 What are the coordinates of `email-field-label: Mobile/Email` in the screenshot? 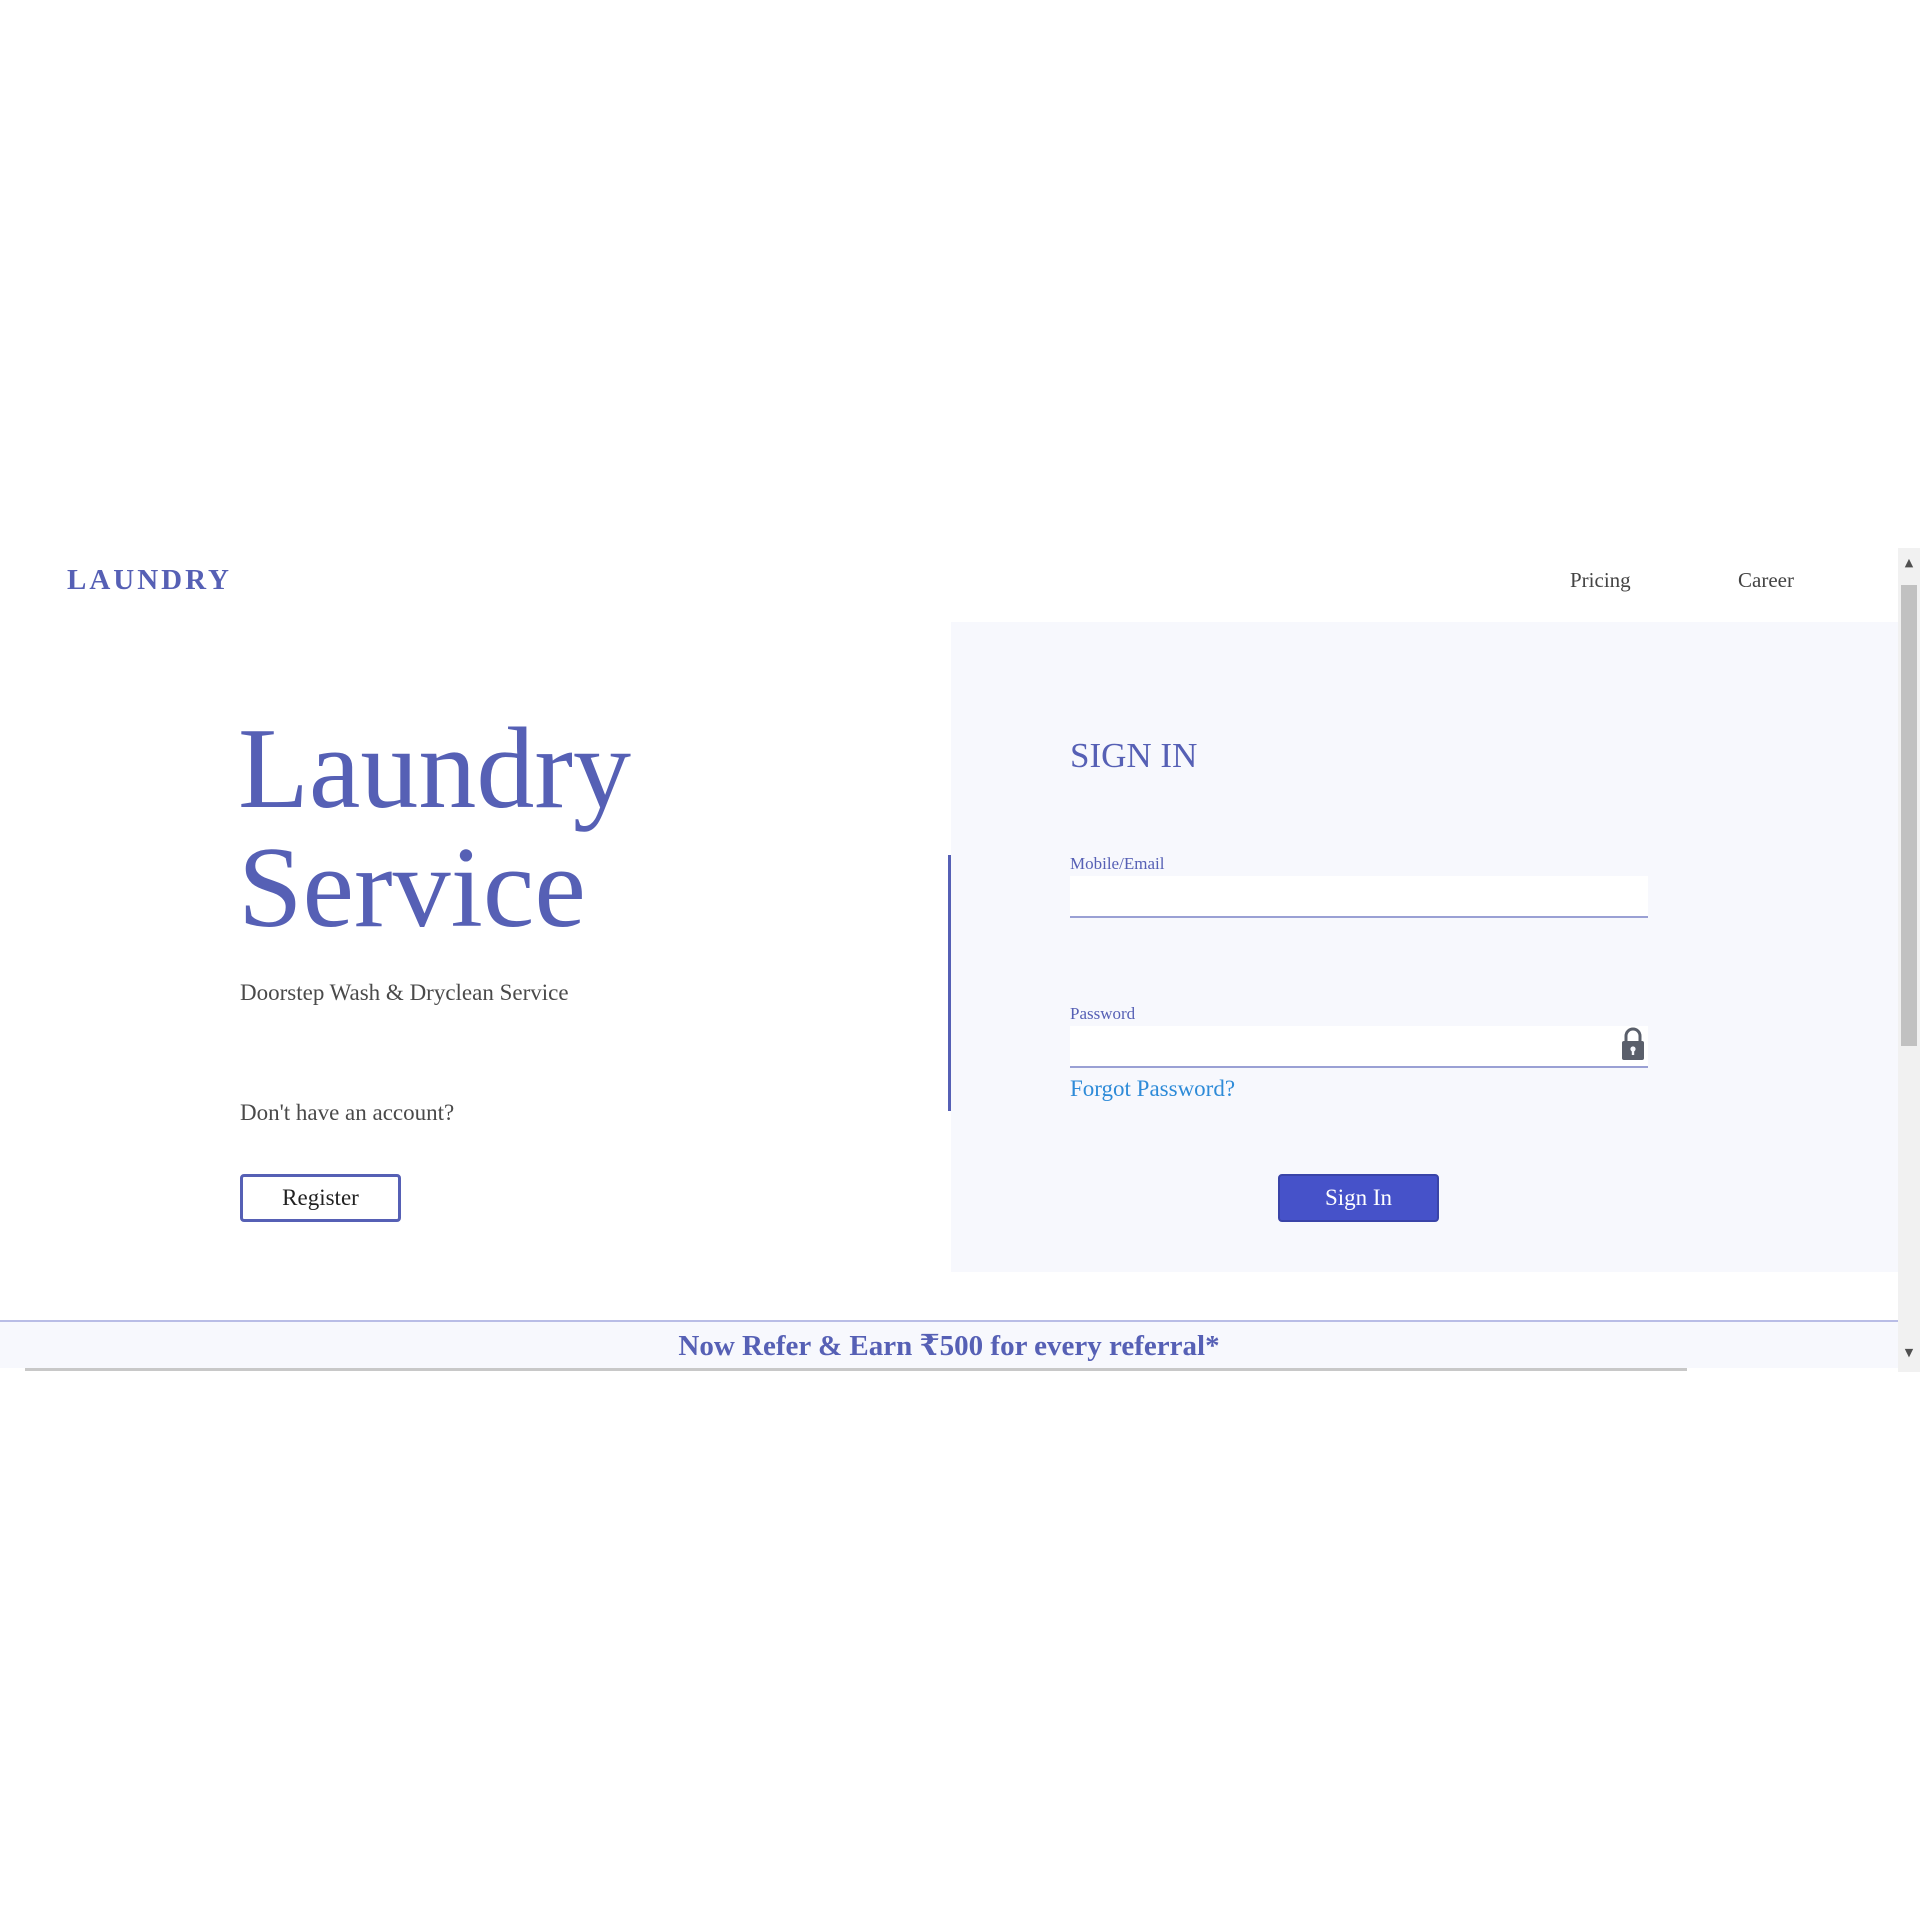 It's located at (1117, 863).